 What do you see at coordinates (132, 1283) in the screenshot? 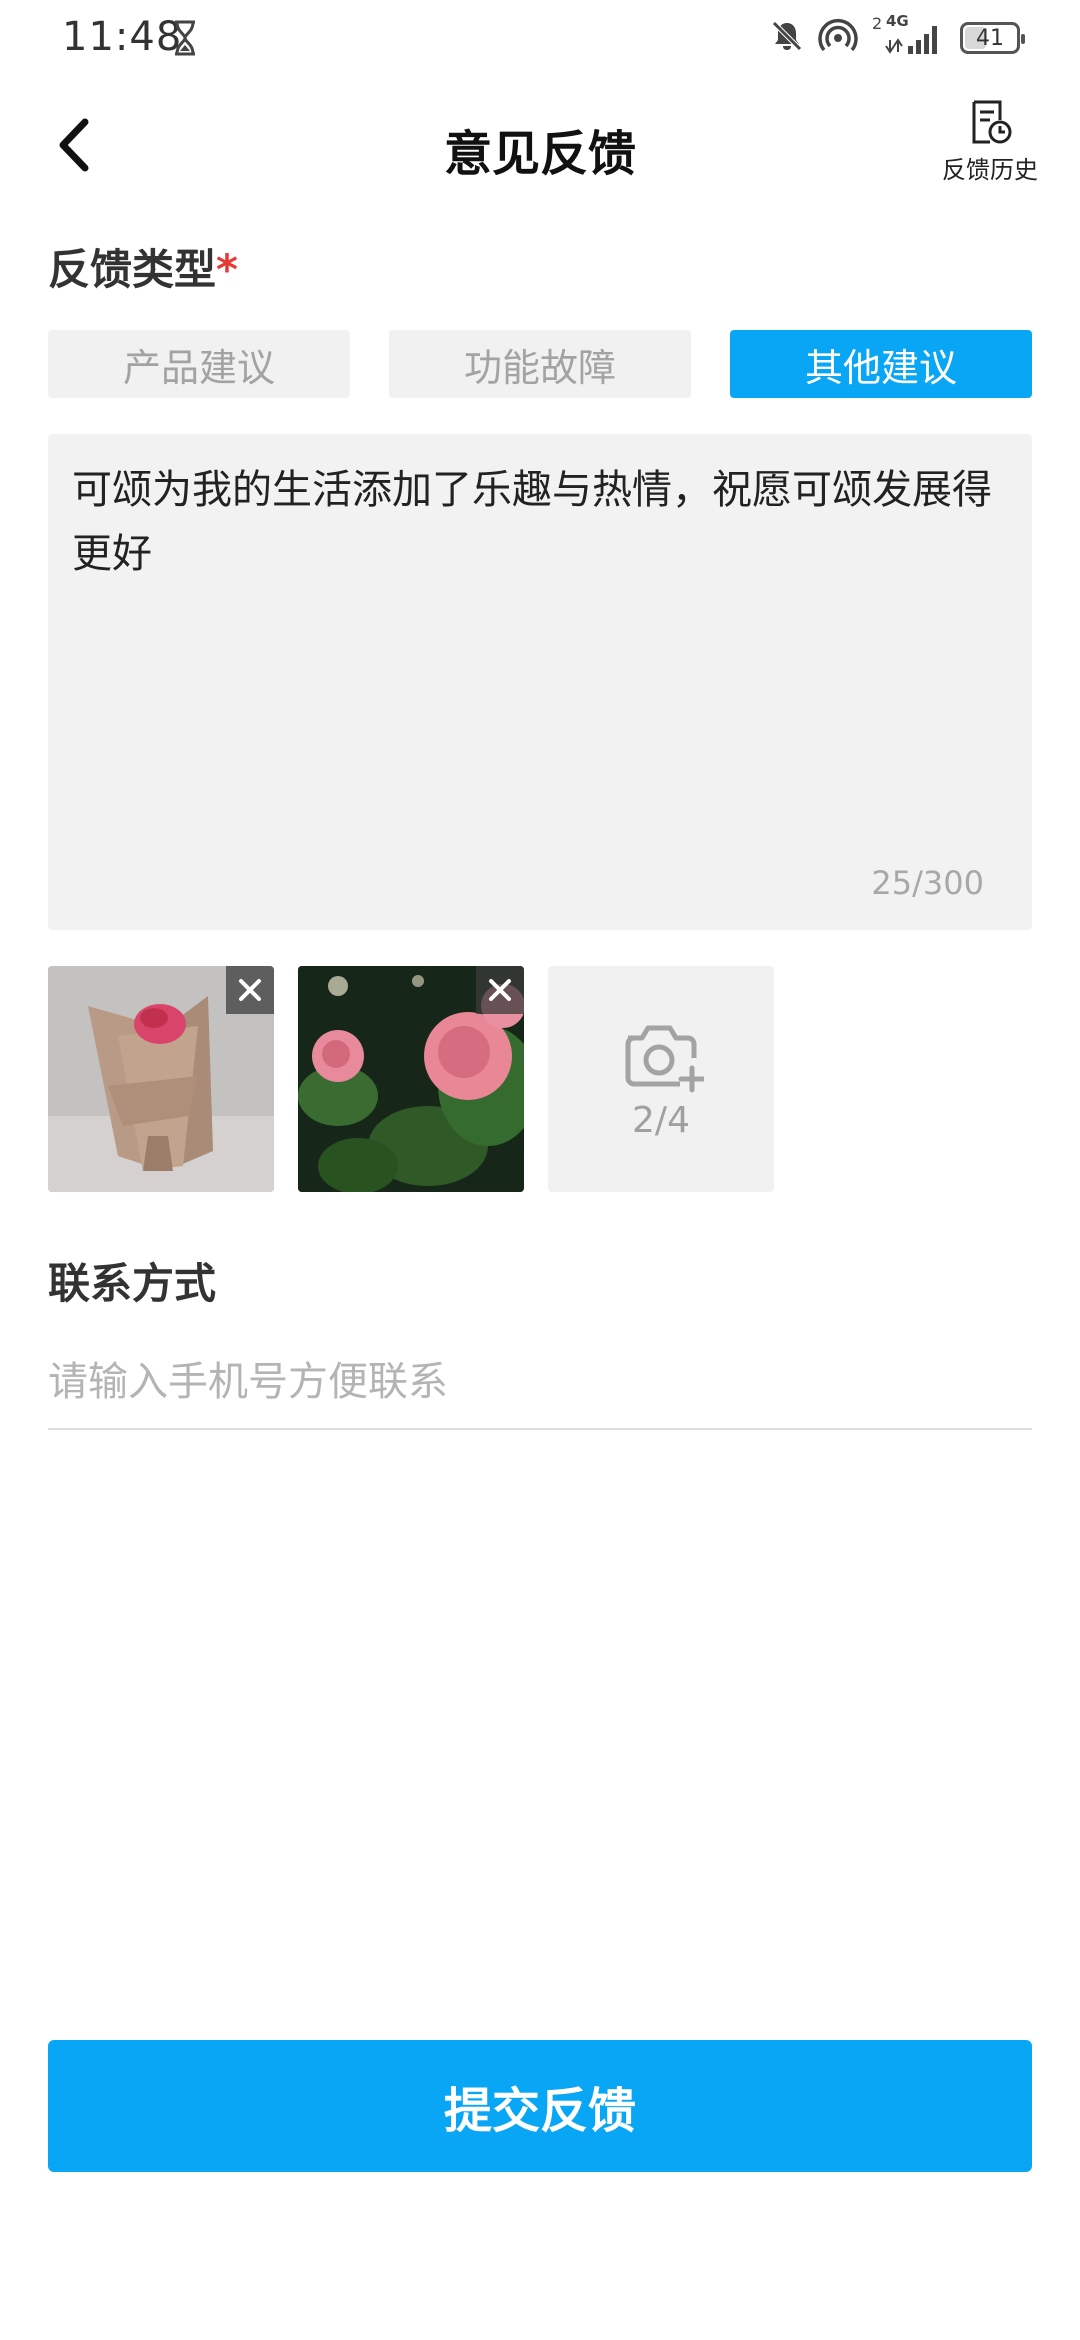
I see `contact-title: 联系方式` at bounding box center [132, 1283].